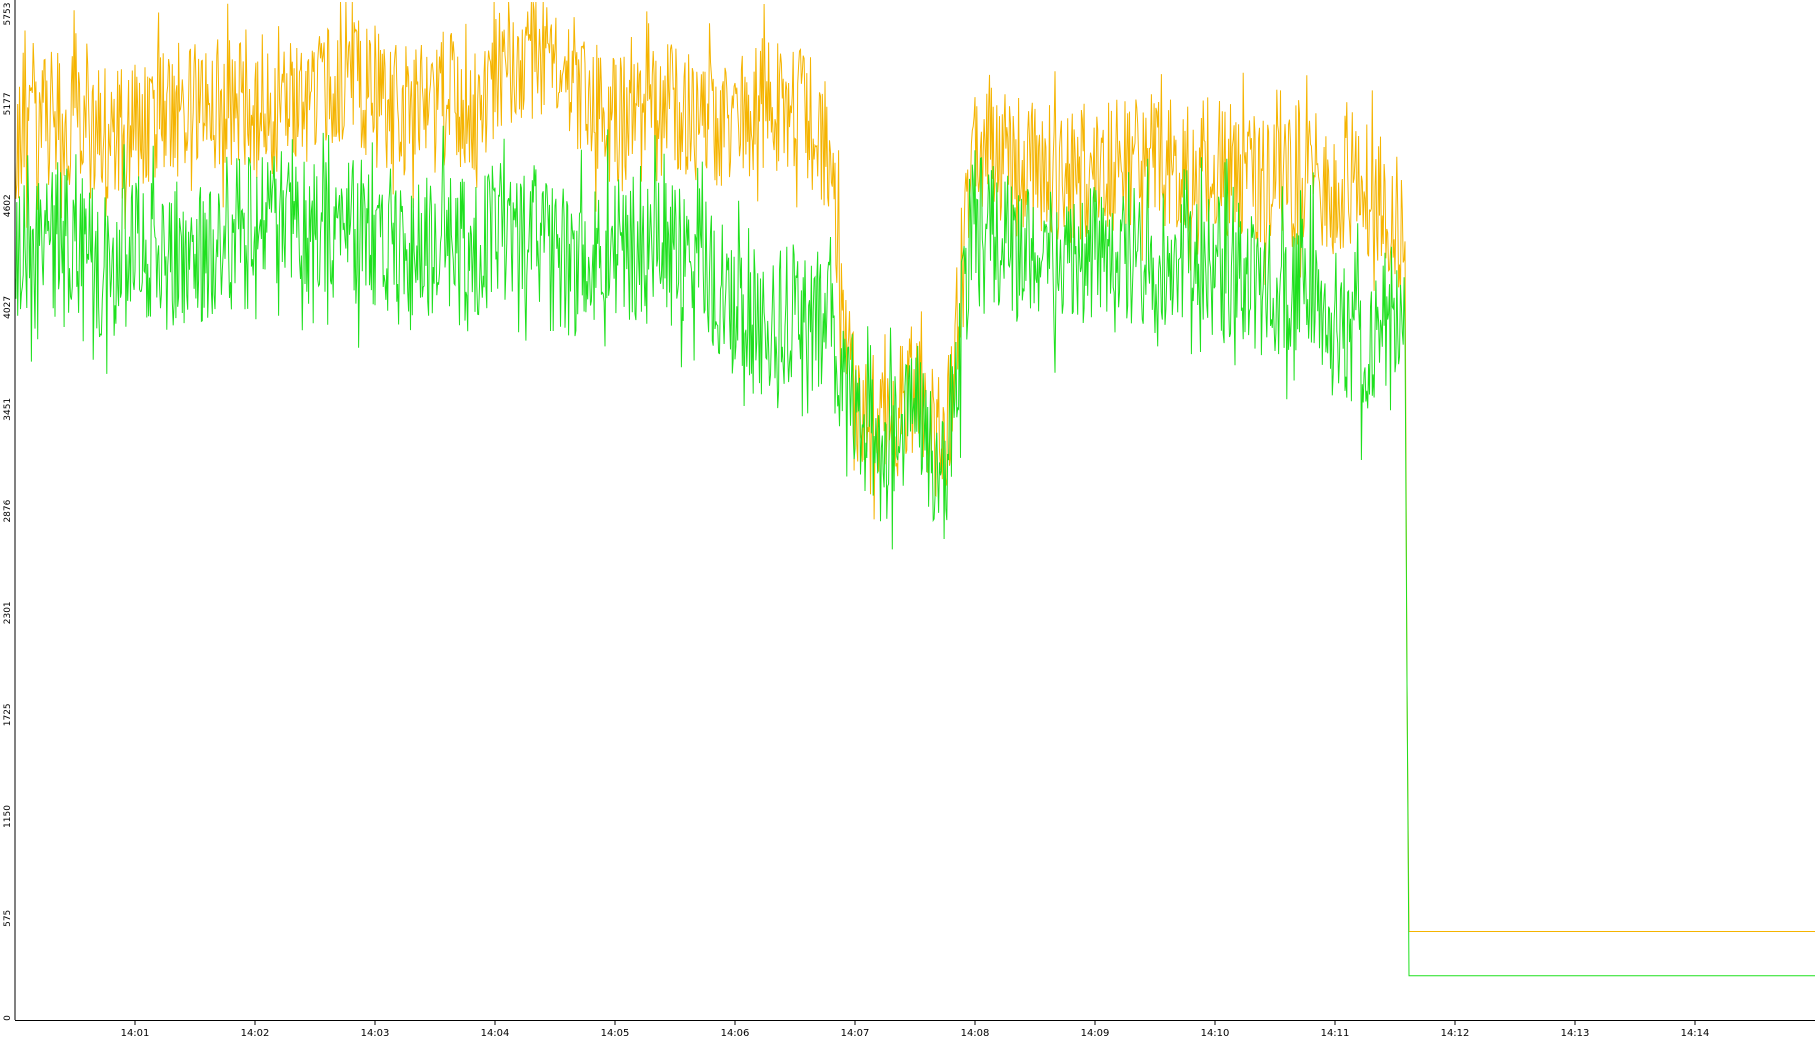 The width and height of the screenshot is (1815, 1043). I want to click on y-tick-label: 2876, so click(8, 510).